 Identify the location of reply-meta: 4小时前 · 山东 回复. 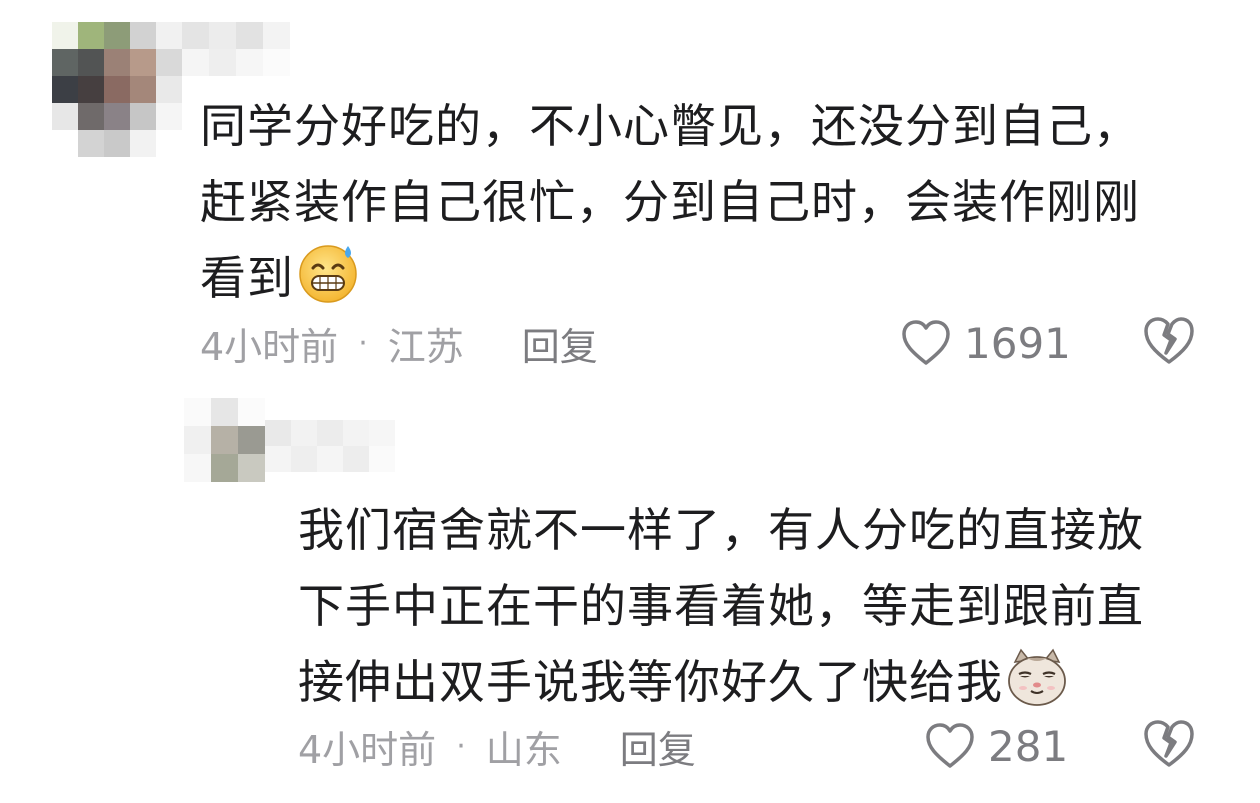
(497, 746).